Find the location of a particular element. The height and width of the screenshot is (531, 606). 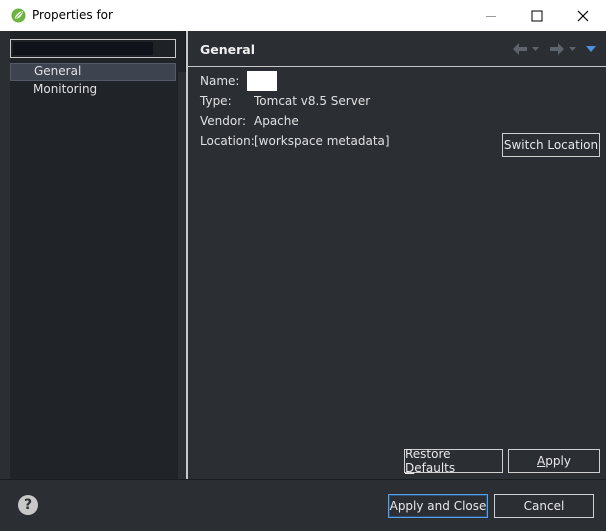

vendor-value: Apache is located at coordinates (276, 121).